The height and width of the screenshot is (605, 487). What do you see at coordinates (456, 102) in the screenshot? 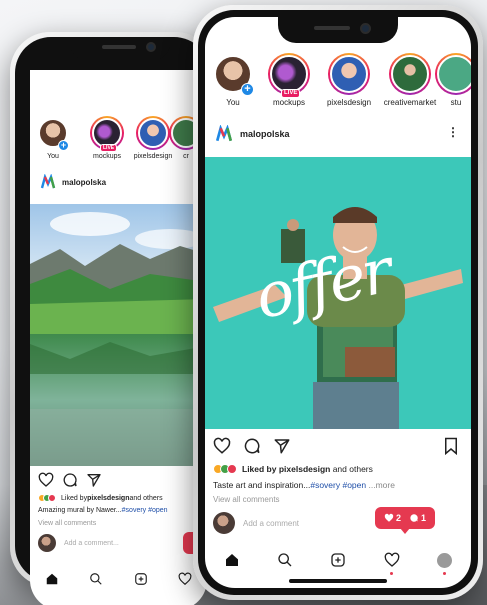
I see `story-label: stu` at bounding box center [456, 102].